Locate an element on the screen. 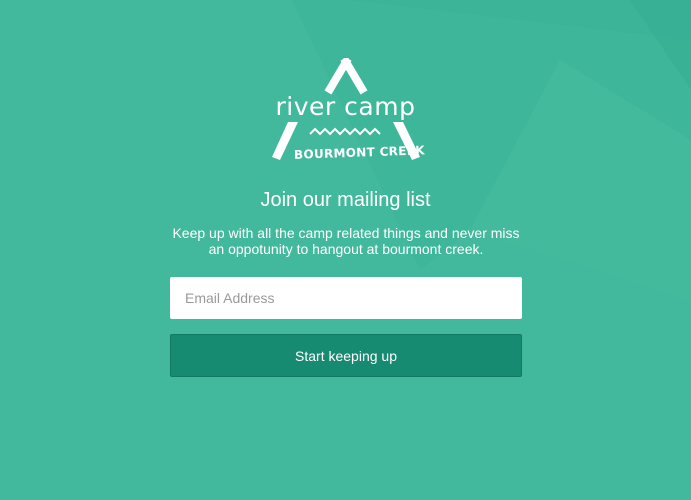 The height and width of the screenshot is (500, 691). signup-heading: Join our mailing list is located at coordinates (345, 200).